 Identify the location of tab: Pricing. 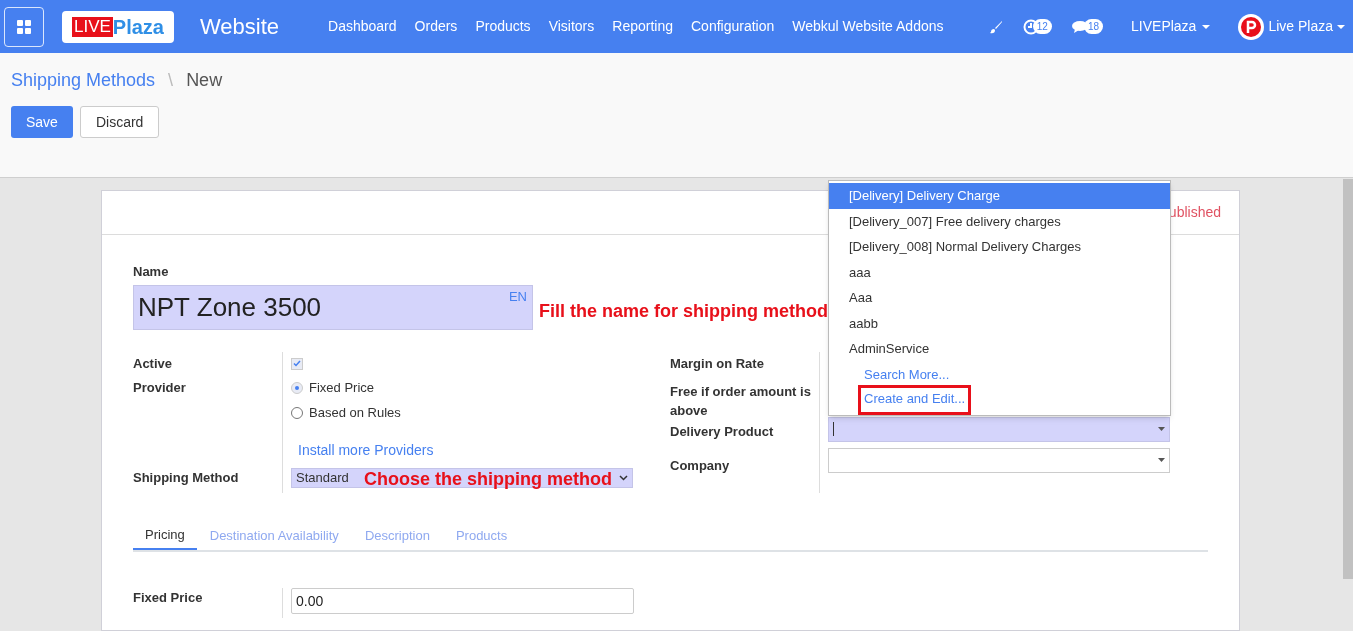
(165, 535).